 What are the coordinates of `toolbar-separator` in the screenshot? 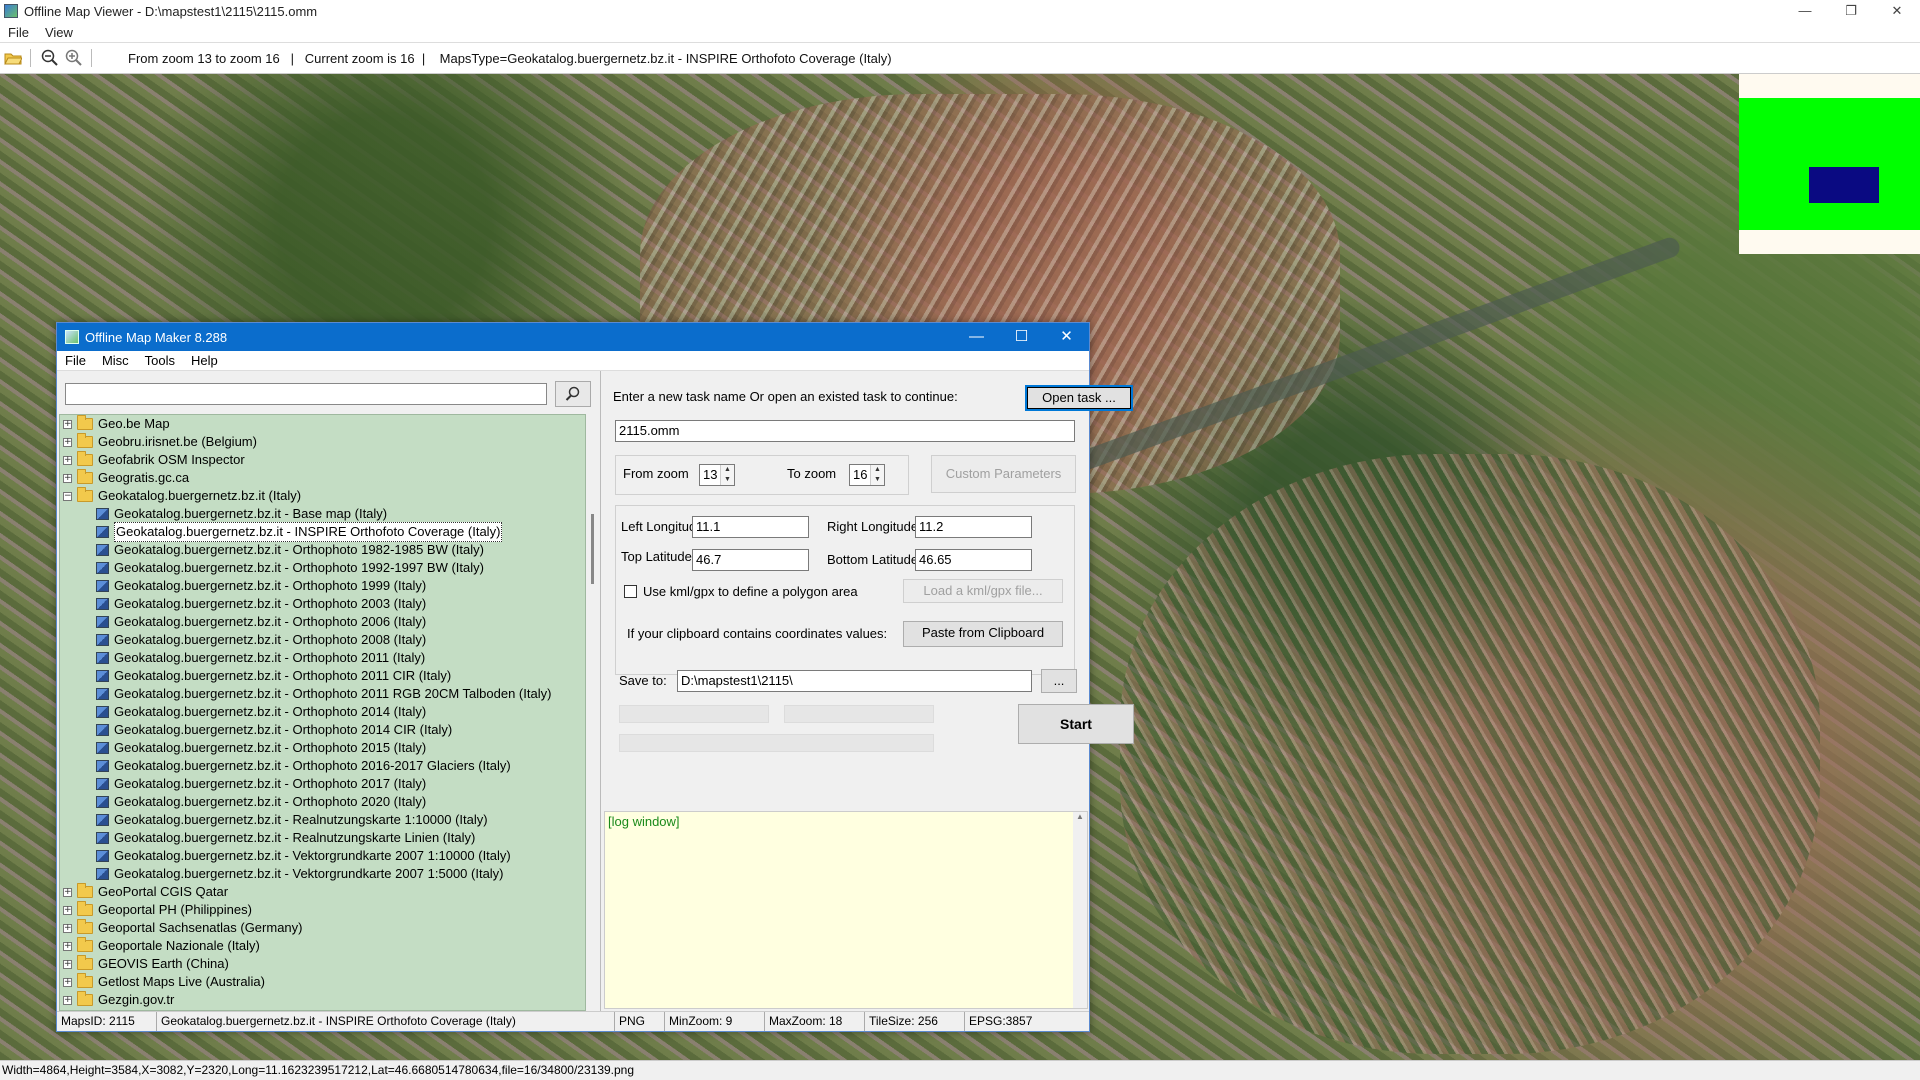 It's located at (30, 58).